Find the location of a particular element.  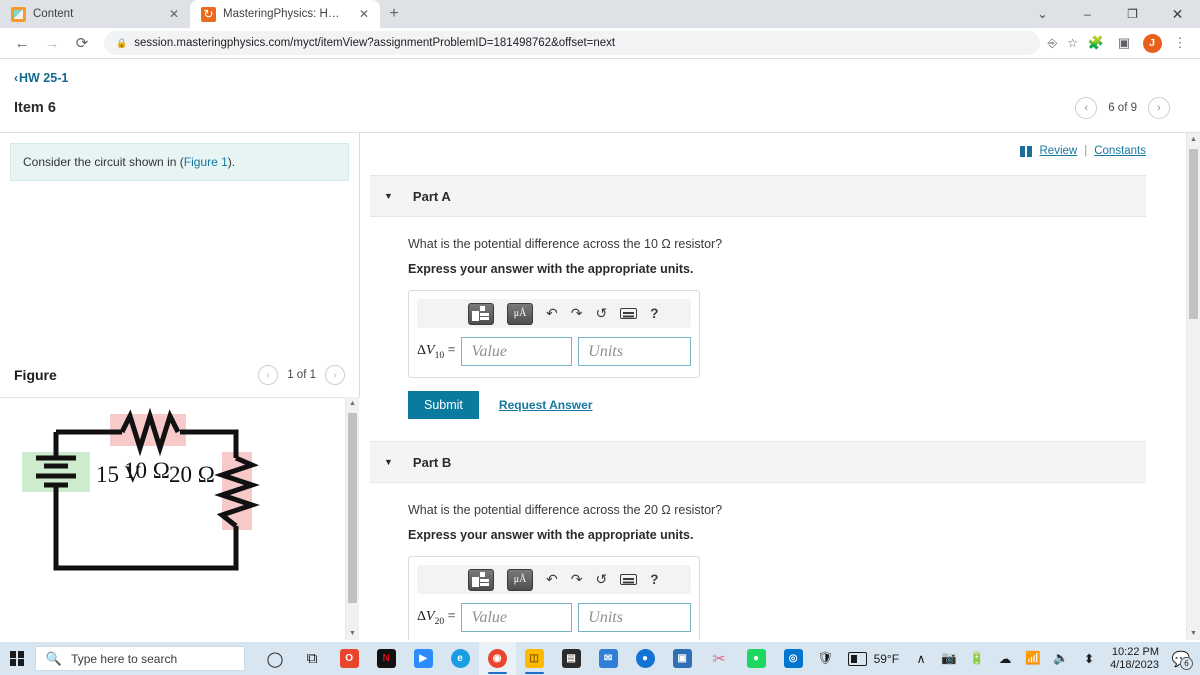

sidepanel-icon: ▣ is located at coordinates (1124, 43).